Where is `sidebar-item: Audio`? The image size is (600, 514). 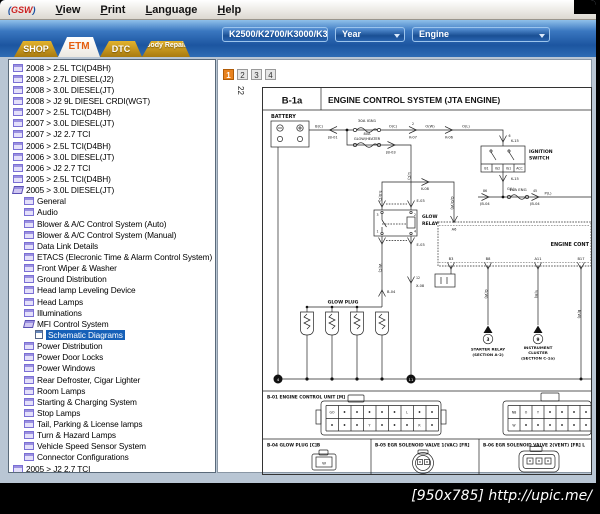 sidebar-item: Audio is located at coordinates (112, 212).